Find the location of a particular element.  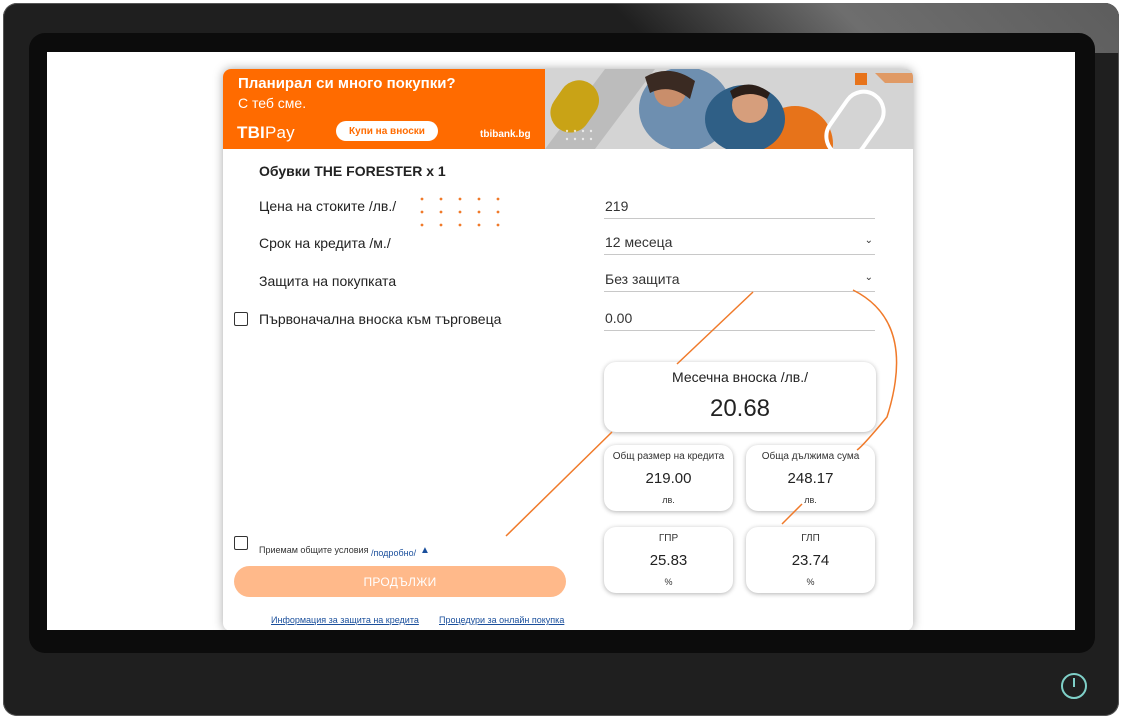

terms-details-link: /подробно/ is located at coordinates (393, 553).